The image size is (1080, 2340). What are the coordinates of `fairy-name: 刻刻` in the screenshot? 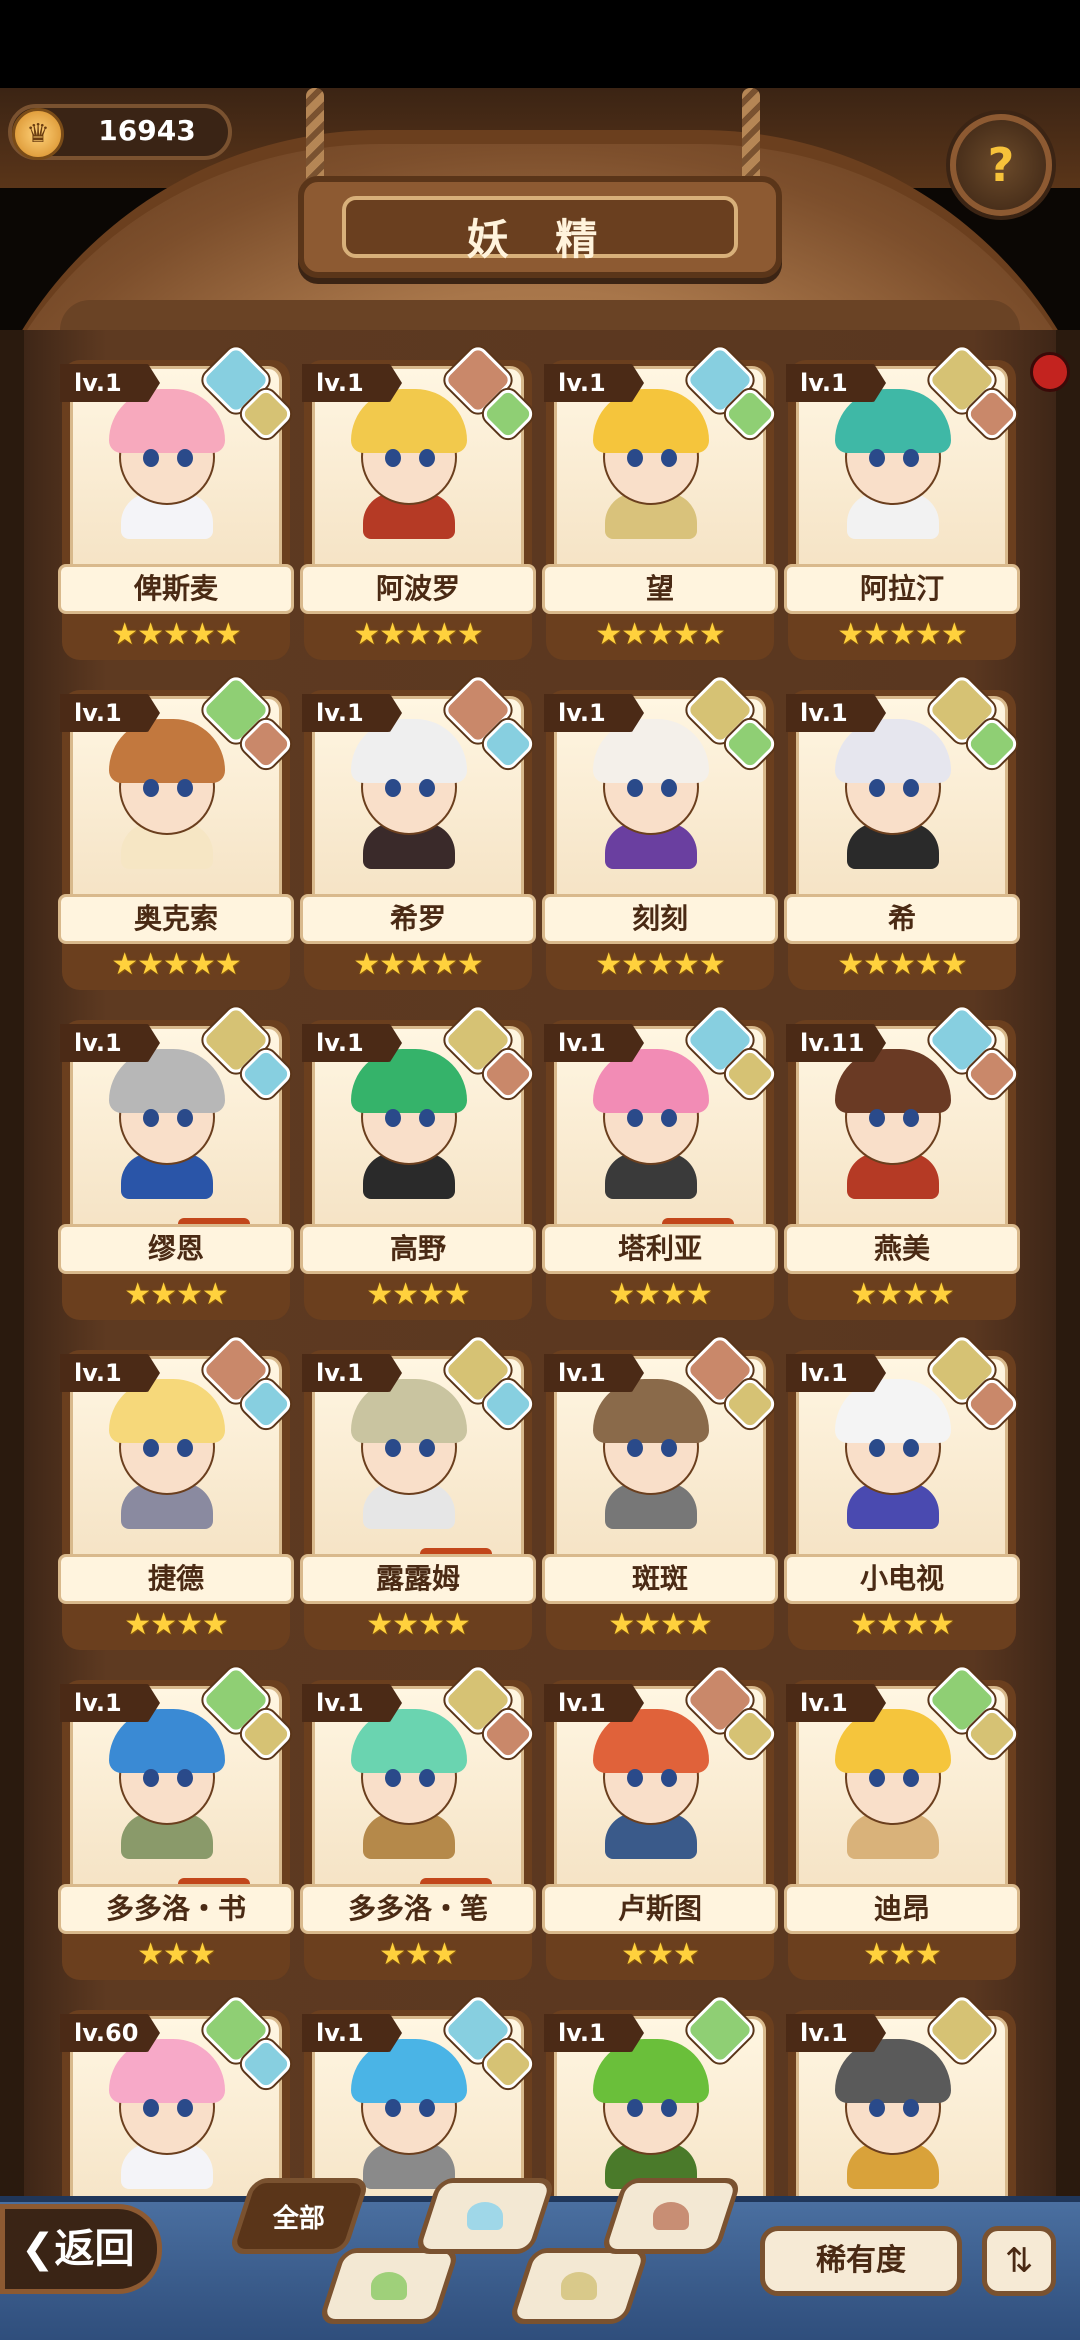 It's located at (660, 919).